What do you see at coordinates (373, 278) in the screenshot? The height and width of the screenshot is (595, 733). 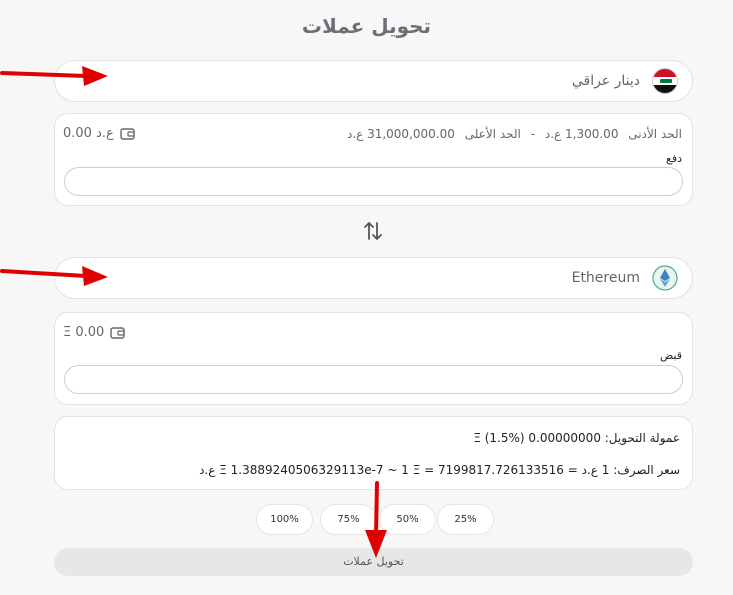 I see `to-currency-selector: Ethereum` at bounding box center [373, 278].